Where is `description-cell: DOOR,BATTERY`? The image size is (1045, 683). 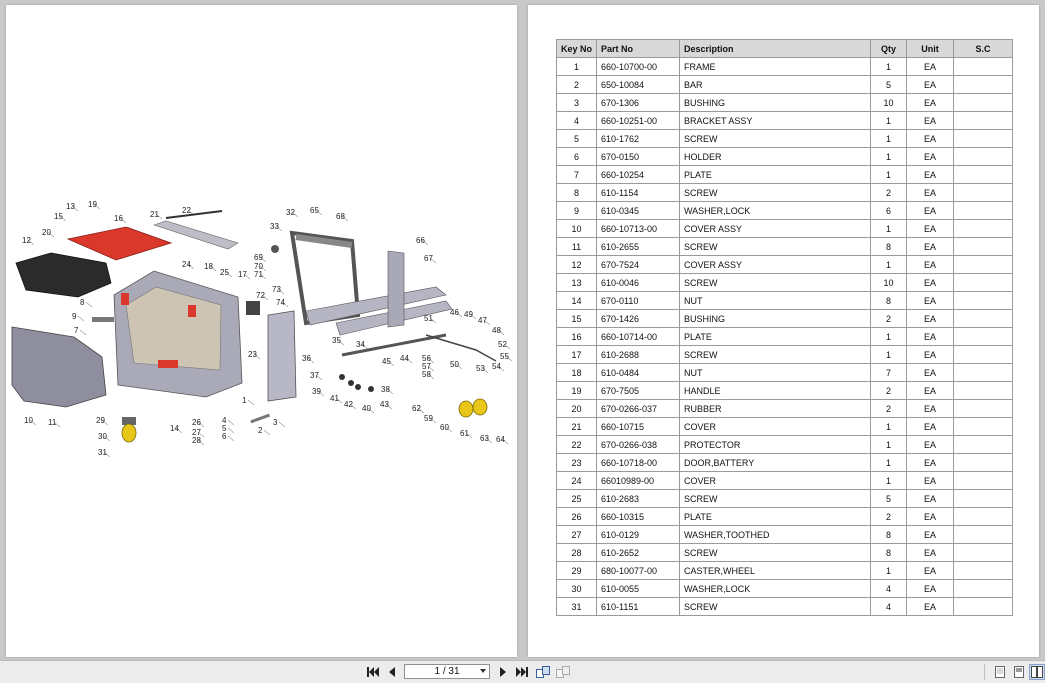
description-cell: DOOR,BATTERY is located at coordinates (775, 462).